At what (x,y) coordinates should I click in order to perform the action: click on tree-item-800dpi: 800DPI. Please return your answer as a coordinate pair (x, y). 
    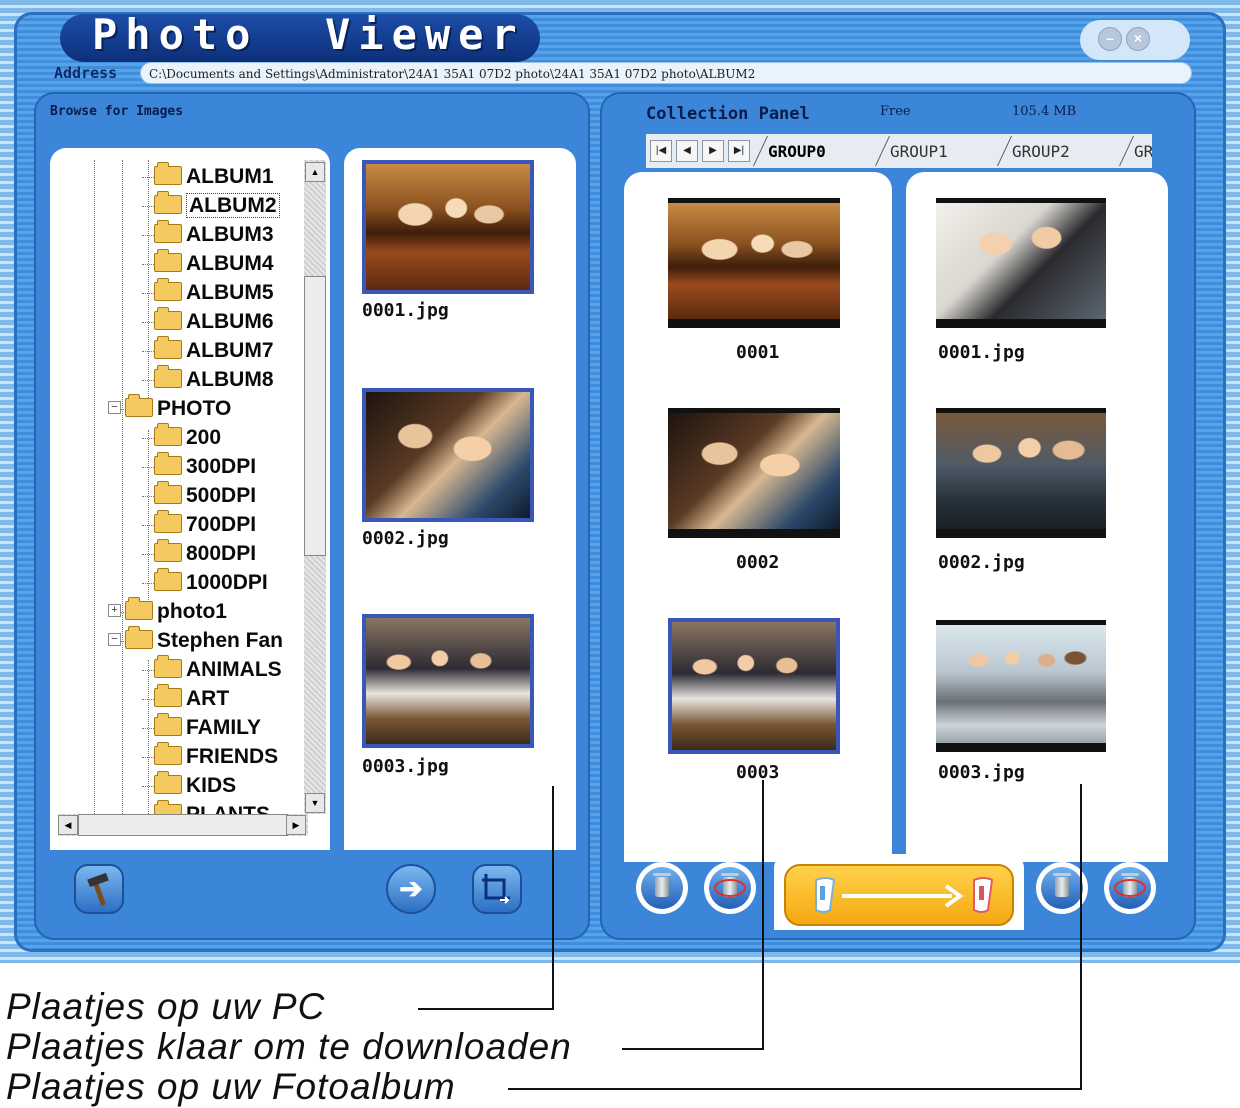
    Looking at the image, I should click on (205, 553).